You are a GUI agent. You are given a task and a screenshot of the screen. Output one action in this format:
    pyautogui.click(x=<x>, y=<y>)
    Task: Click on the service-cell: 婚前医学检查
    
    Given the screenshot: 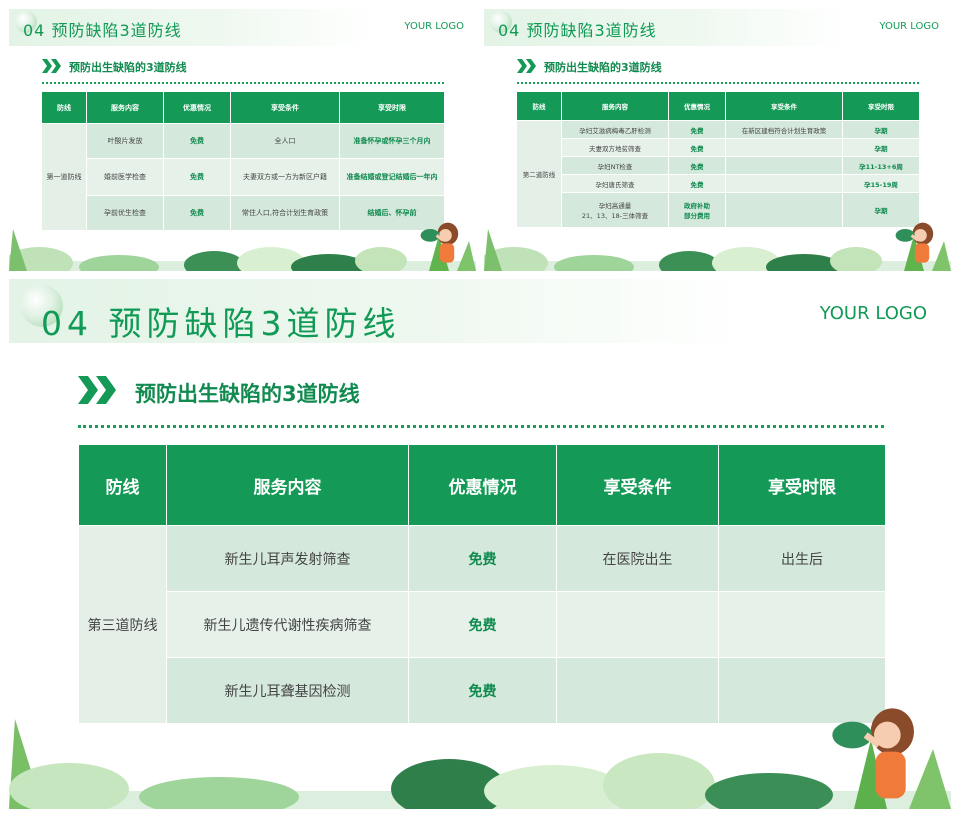 What is the action you would take?
    pyautogui.click(x=125, y=177)
    